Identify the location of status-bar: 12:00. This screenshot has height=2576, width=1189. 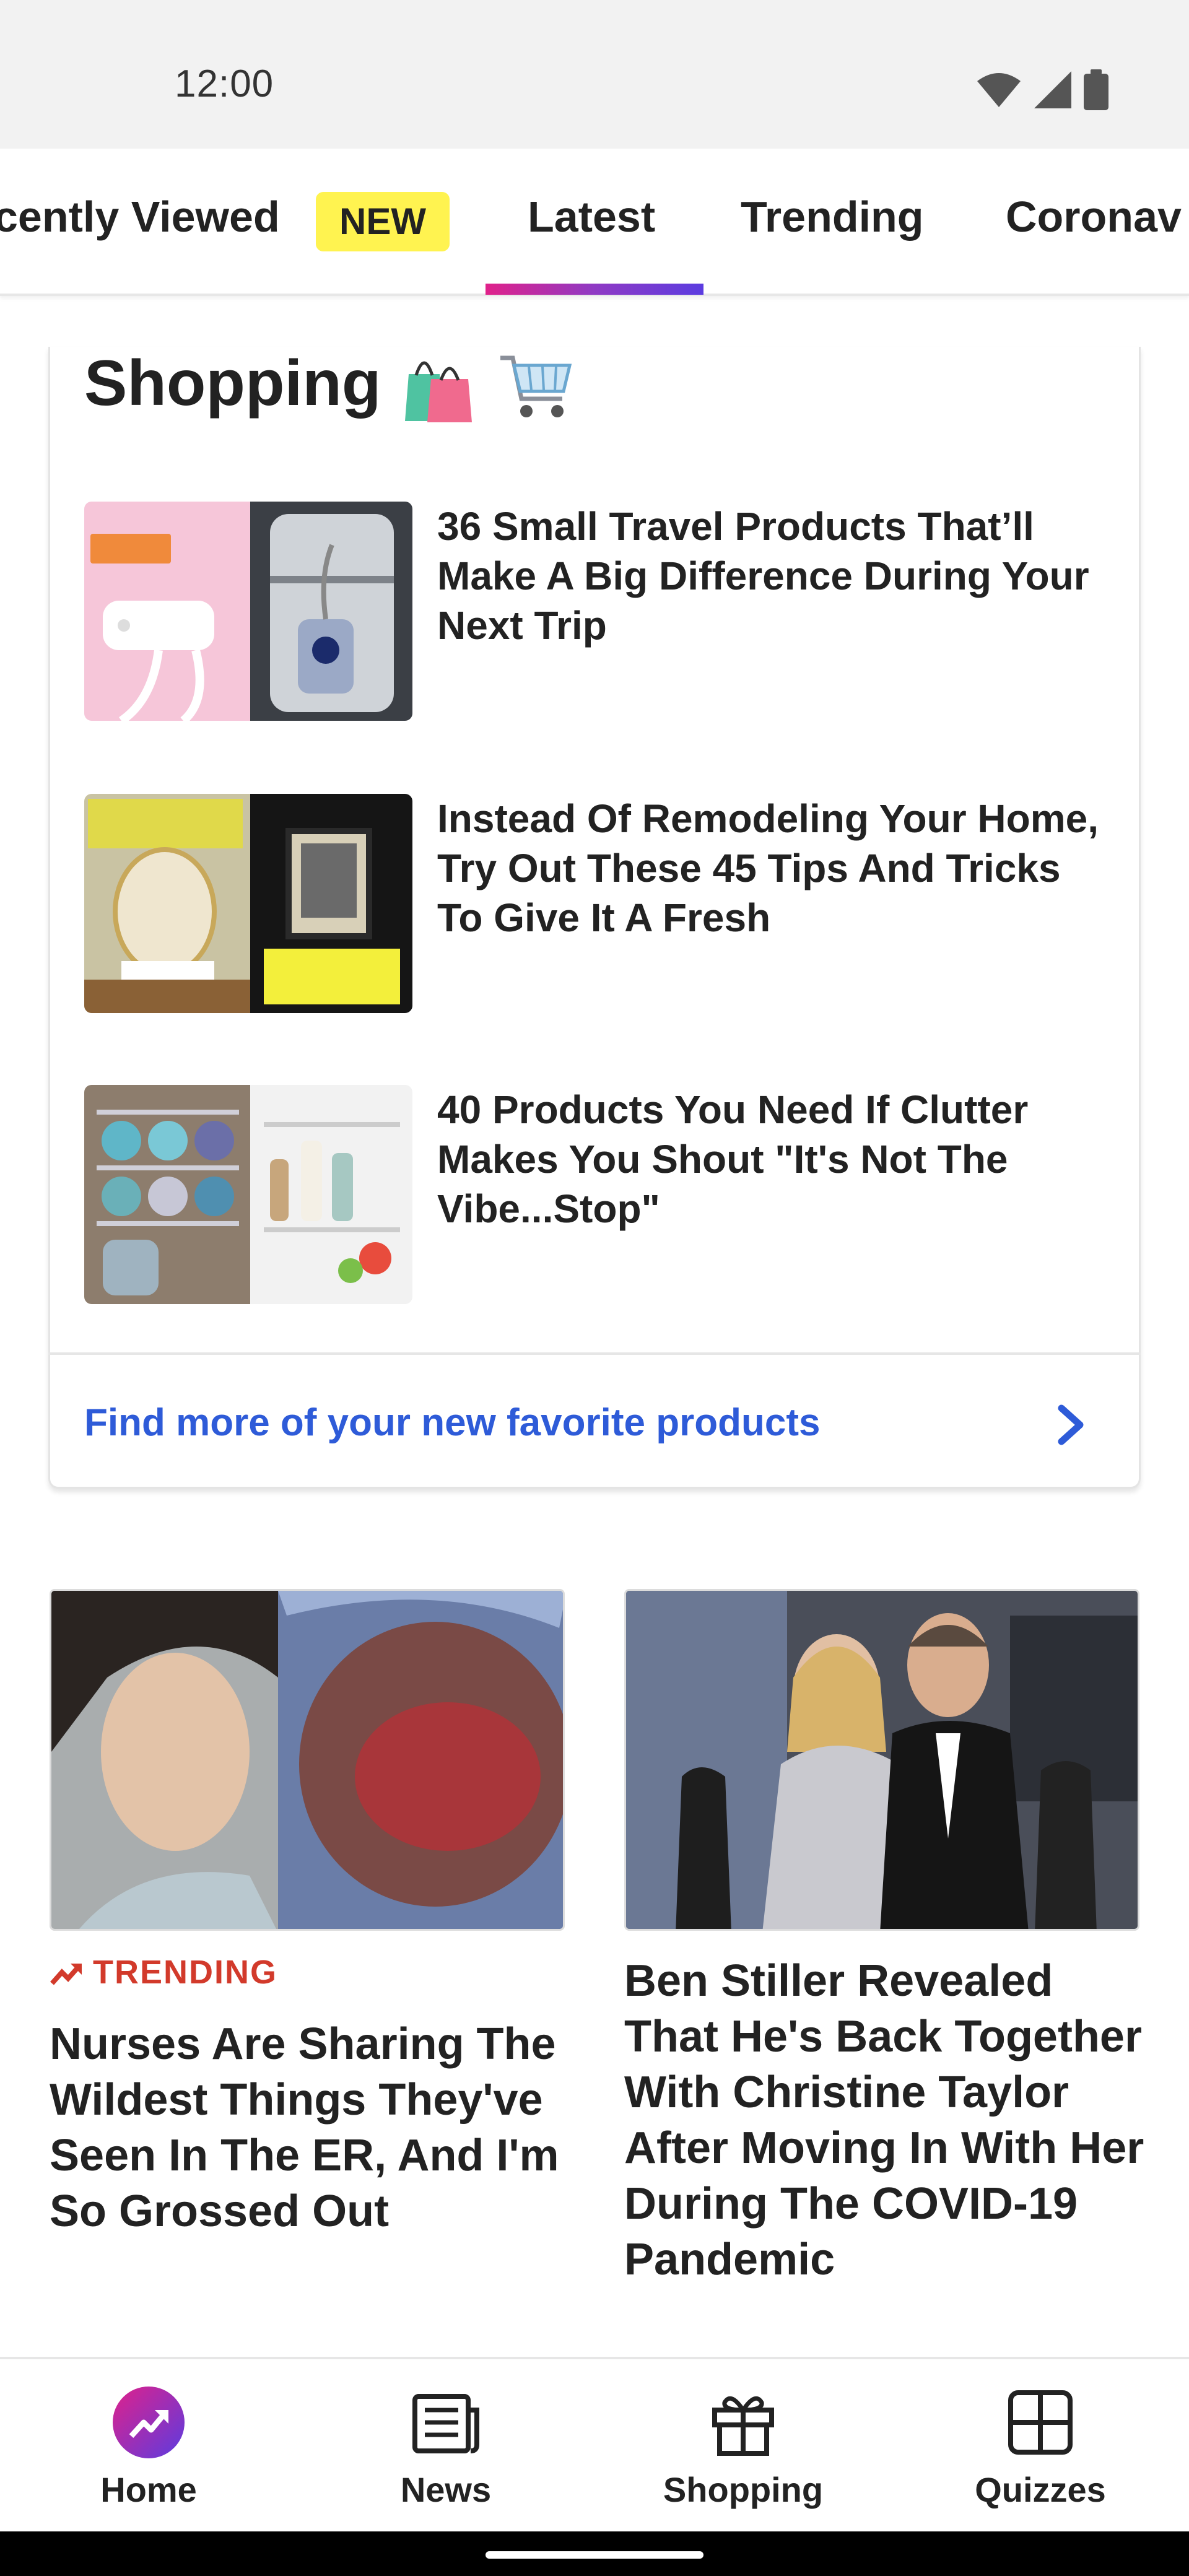
(594, 74).